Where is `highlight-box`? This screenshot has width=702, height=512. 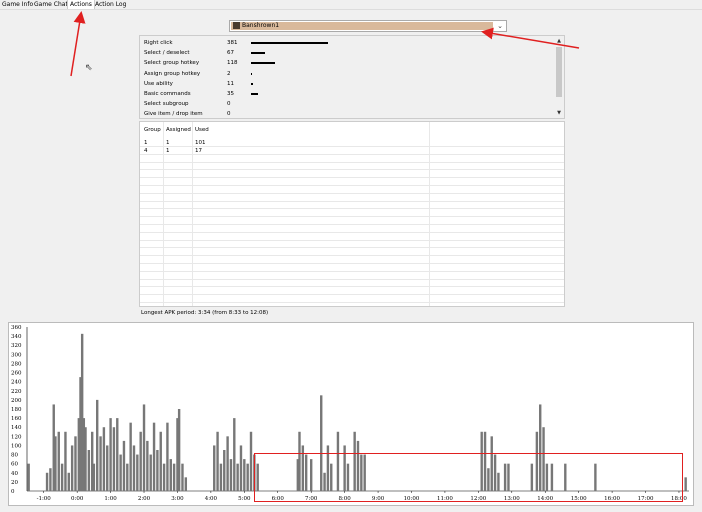 highlight-box is located at coordinates (468, 477).